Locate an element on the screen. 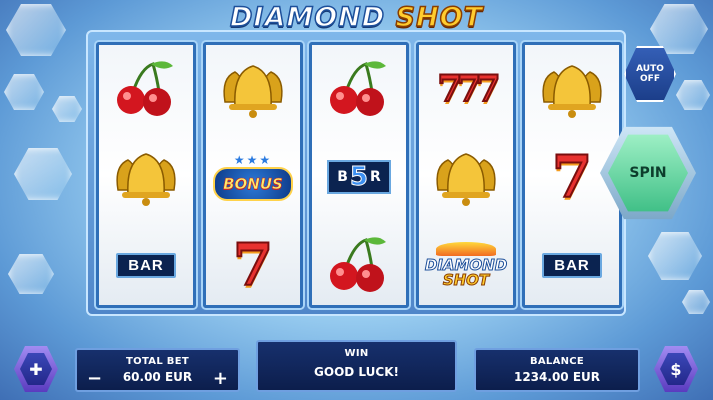 The width and height of the screenshot is (713, 400). plus-hex-icon: ✚ is located at coordinates (36, 369).